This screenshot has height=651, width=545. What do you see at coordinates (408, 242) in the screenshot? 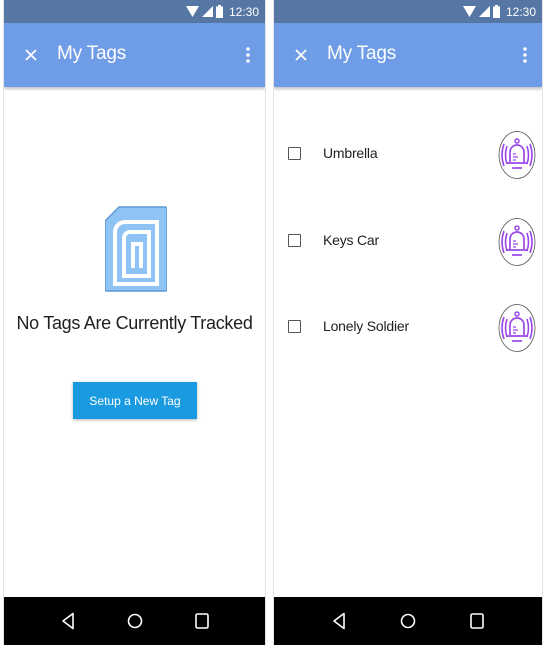
I see `tag-list-item: Keys Car` at bounding box center [408, 242].